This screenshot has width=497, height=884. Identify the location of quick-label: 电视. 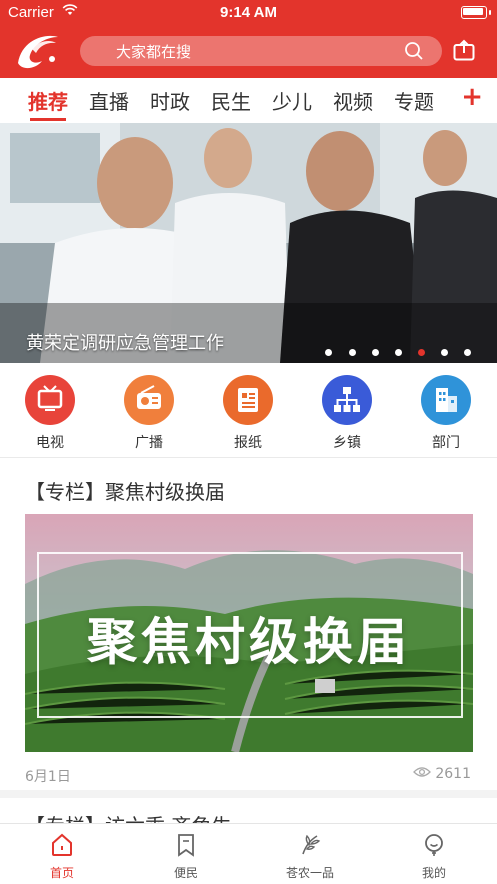
(50, 443).